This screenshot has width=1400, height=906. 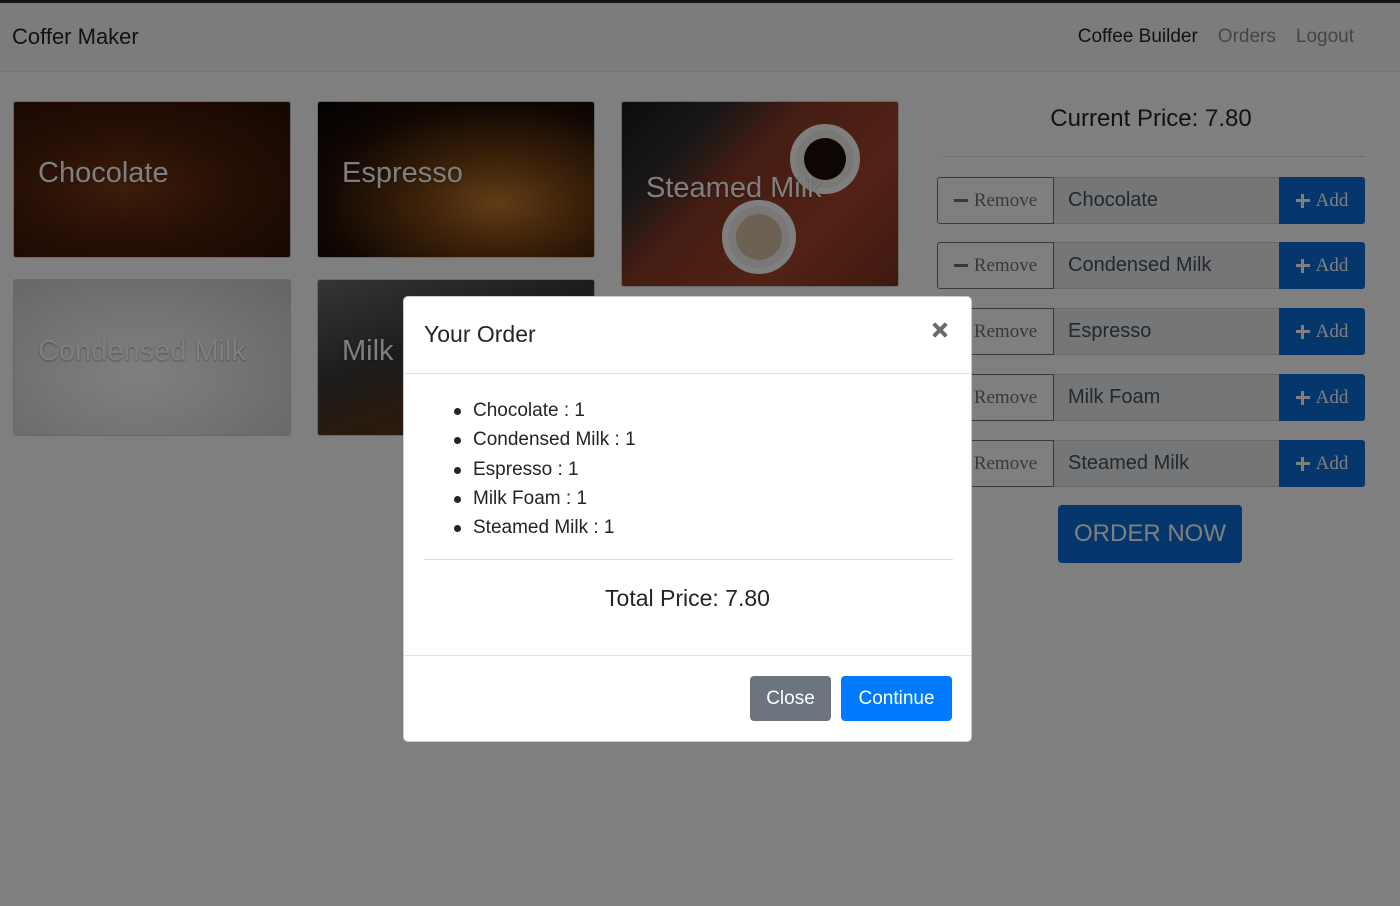 I want to click on list-item: Espresso : 1, so click(x=545, y=469).